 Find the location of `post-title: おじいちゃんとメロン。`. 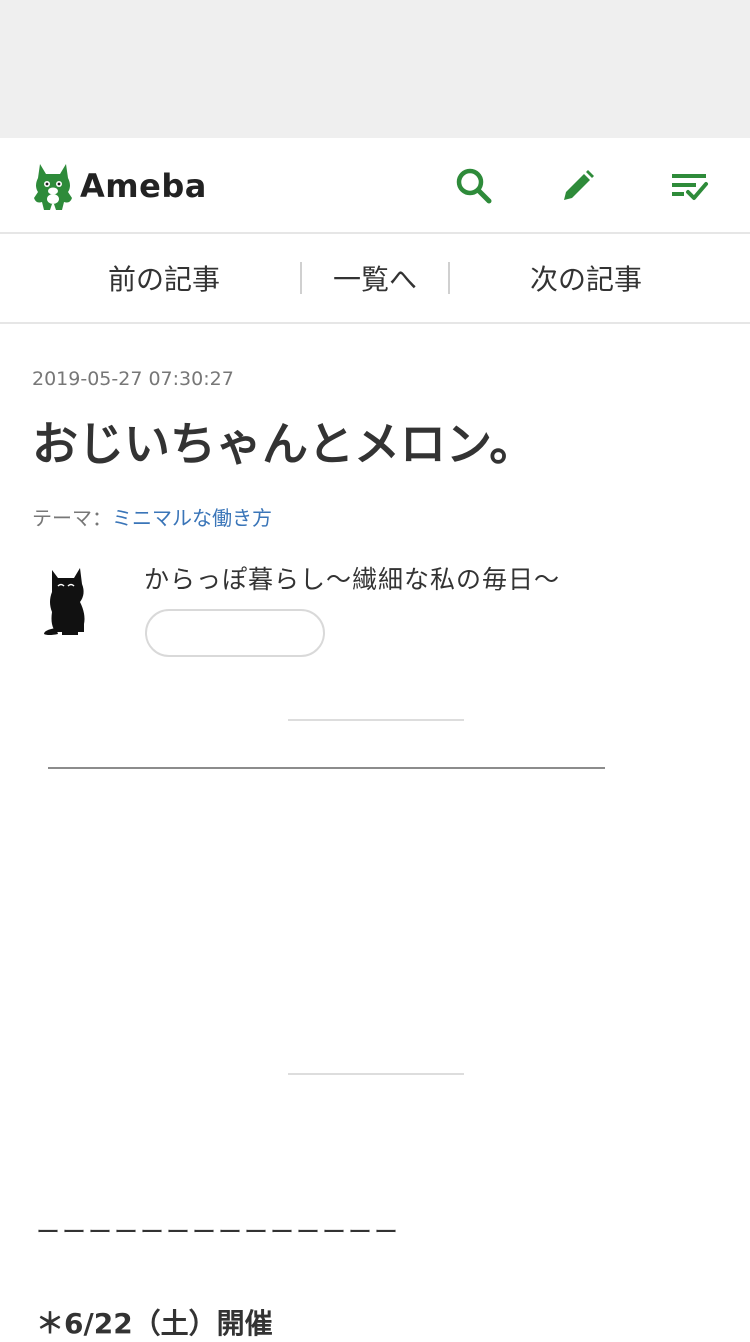

post-title: おじいちゃんとメロン。 is located at coordinates (284, 444).